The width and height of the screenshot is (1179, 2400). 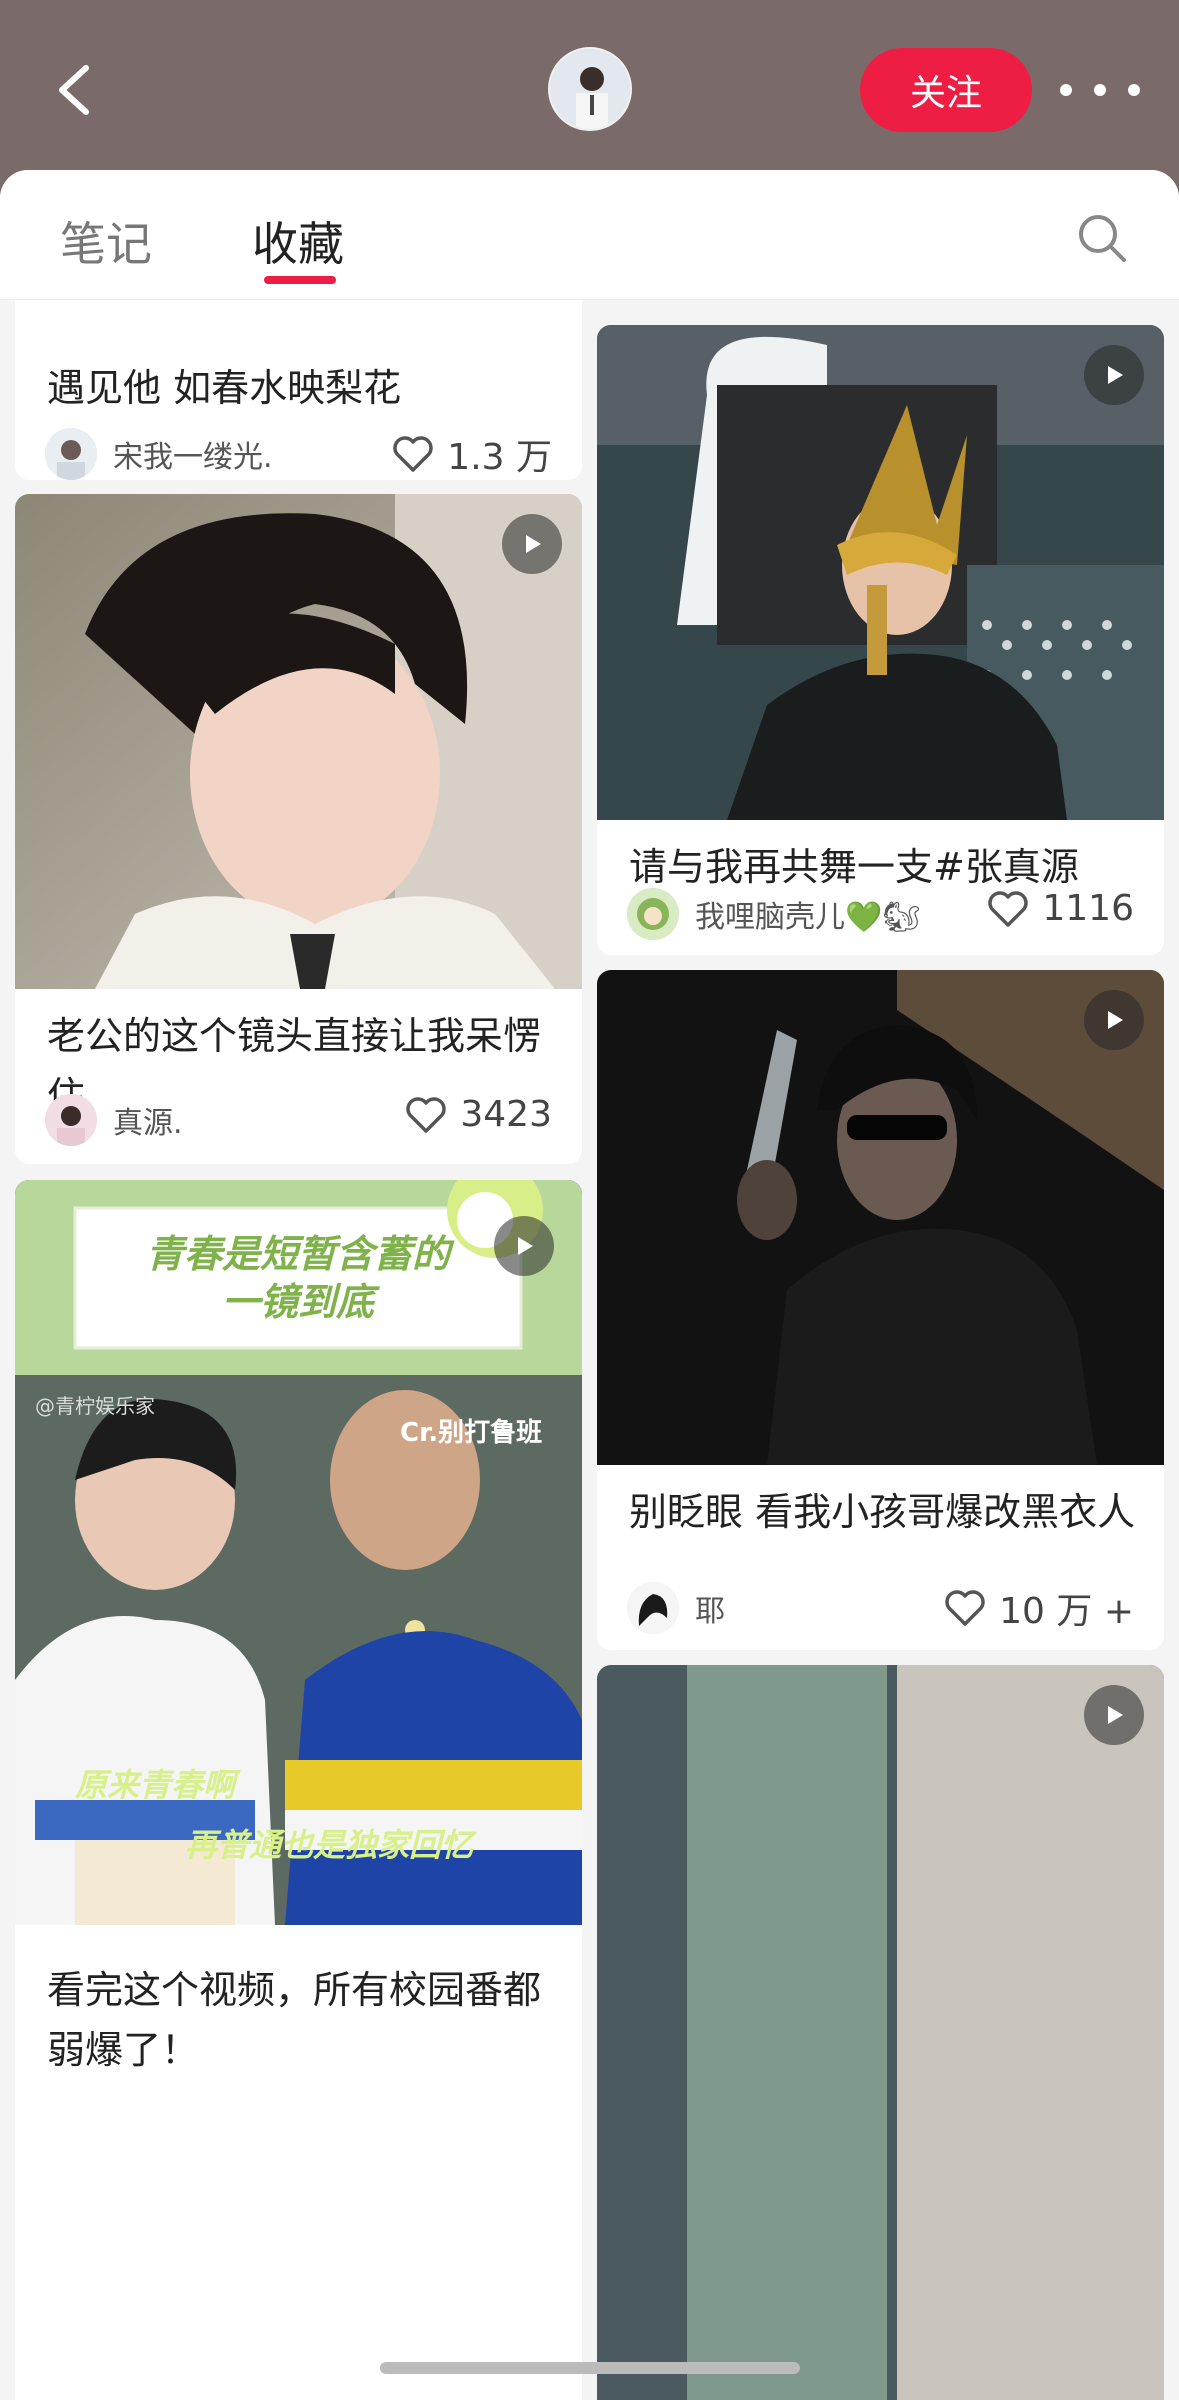 I want to click on author-name: 我哩脑壳儿💚🐿, so click(x=808, y=917).